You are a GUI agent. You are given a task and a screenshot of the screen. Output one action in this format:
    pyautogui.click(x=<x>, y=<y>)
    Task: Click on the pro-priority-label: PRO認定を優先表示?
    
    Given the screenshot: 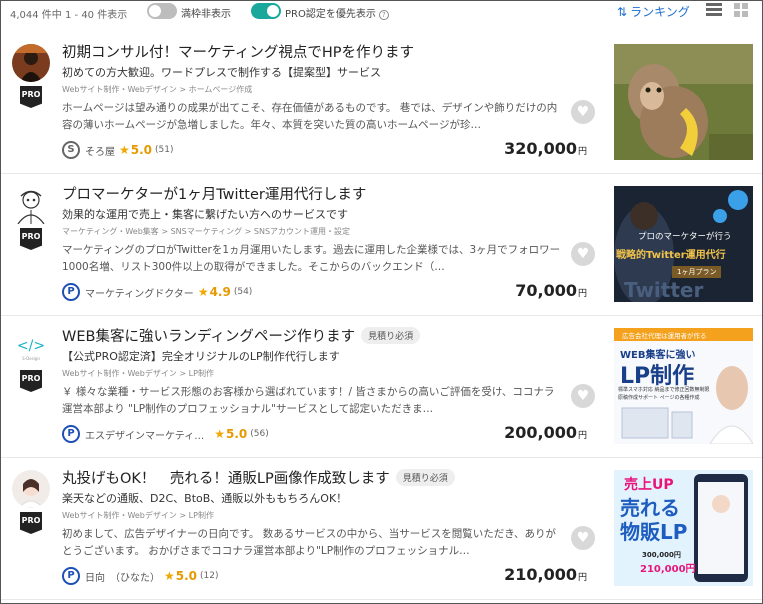 What is the action you would take?
    pyautogui.click(x=337, y=12)
    